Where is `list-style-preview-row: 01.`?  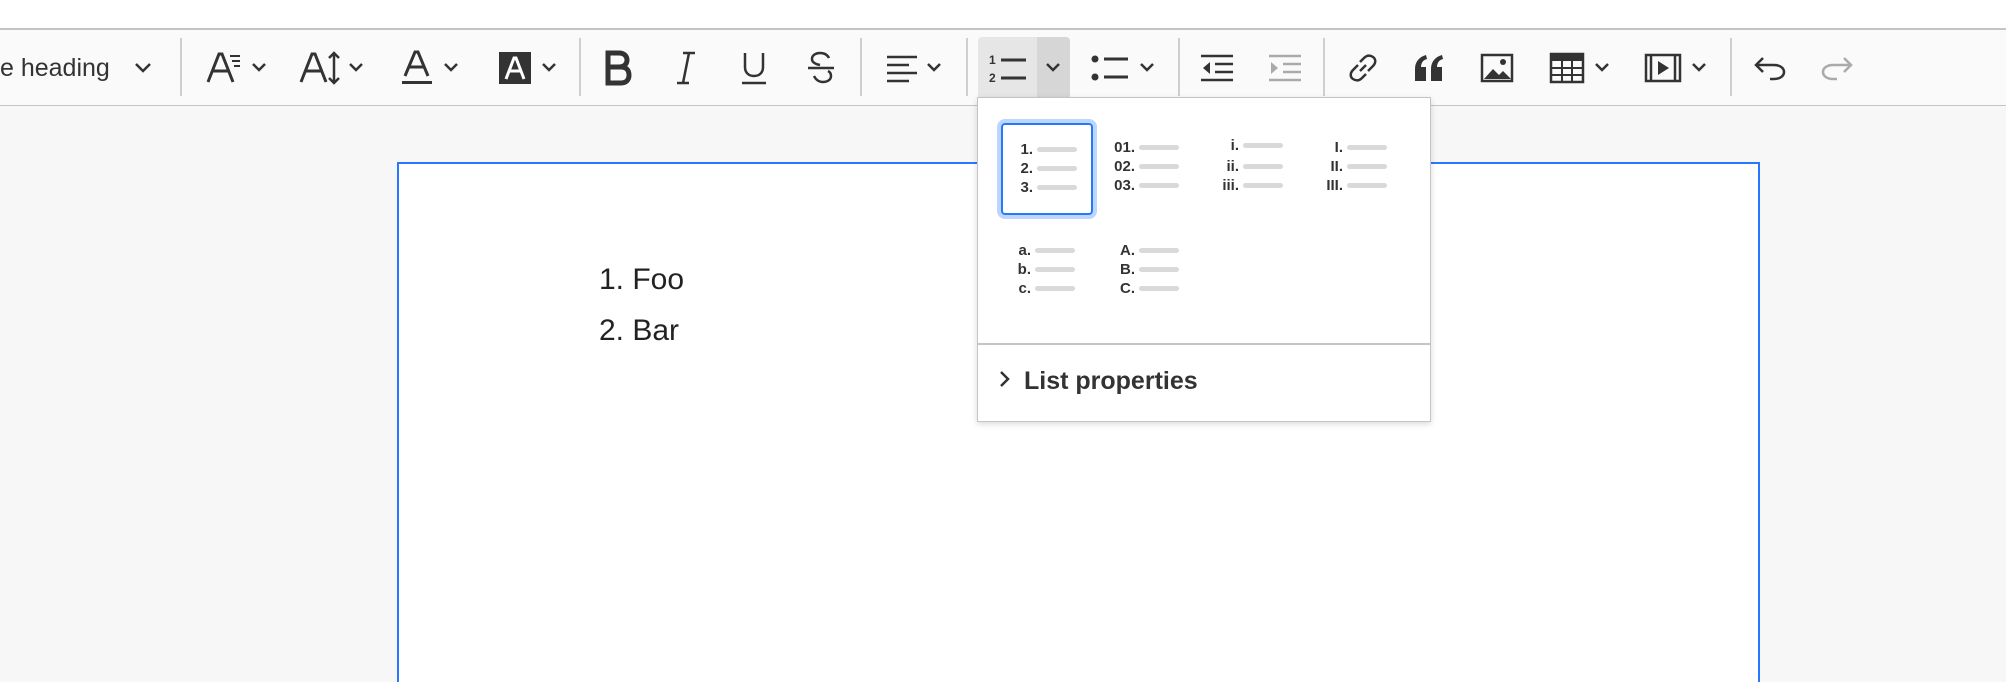
list-style-preview-row: 01. is located at coordinates (1142, 147).